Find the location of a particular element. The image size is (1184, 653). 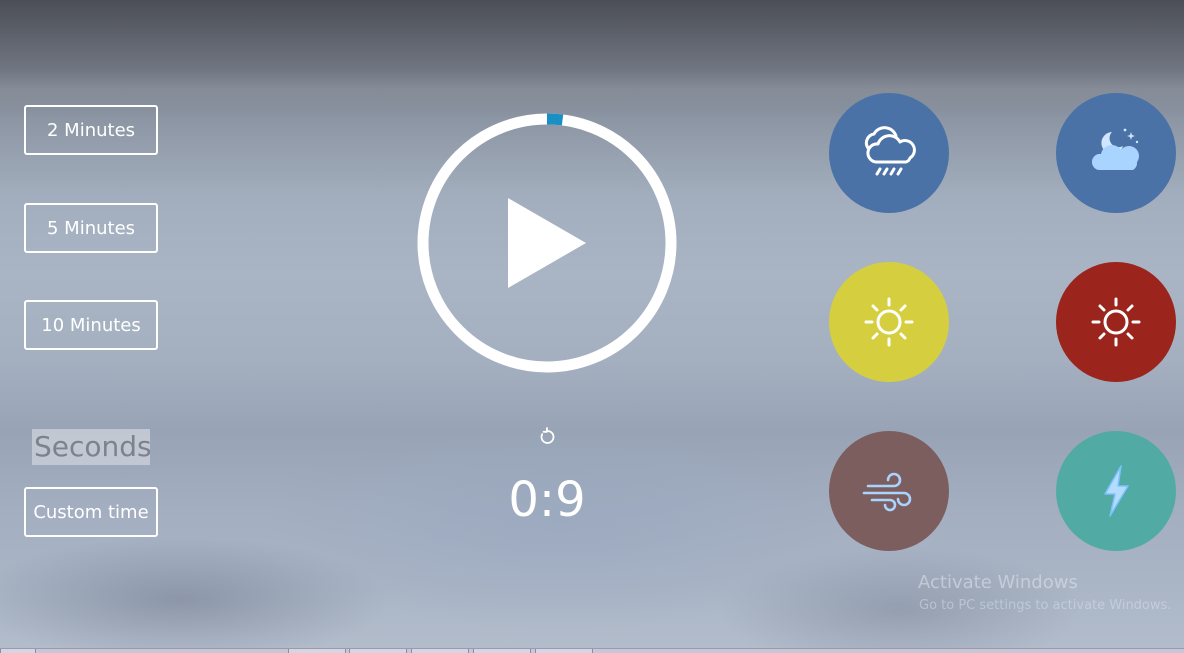

background-blur is located at coordinates (592, 90).